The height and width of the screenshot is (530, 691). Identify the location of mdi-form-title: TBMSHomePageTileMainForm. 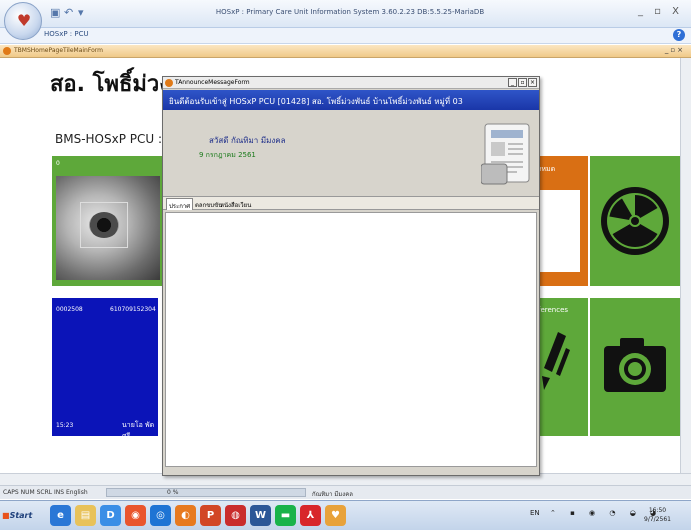
(58, 50).